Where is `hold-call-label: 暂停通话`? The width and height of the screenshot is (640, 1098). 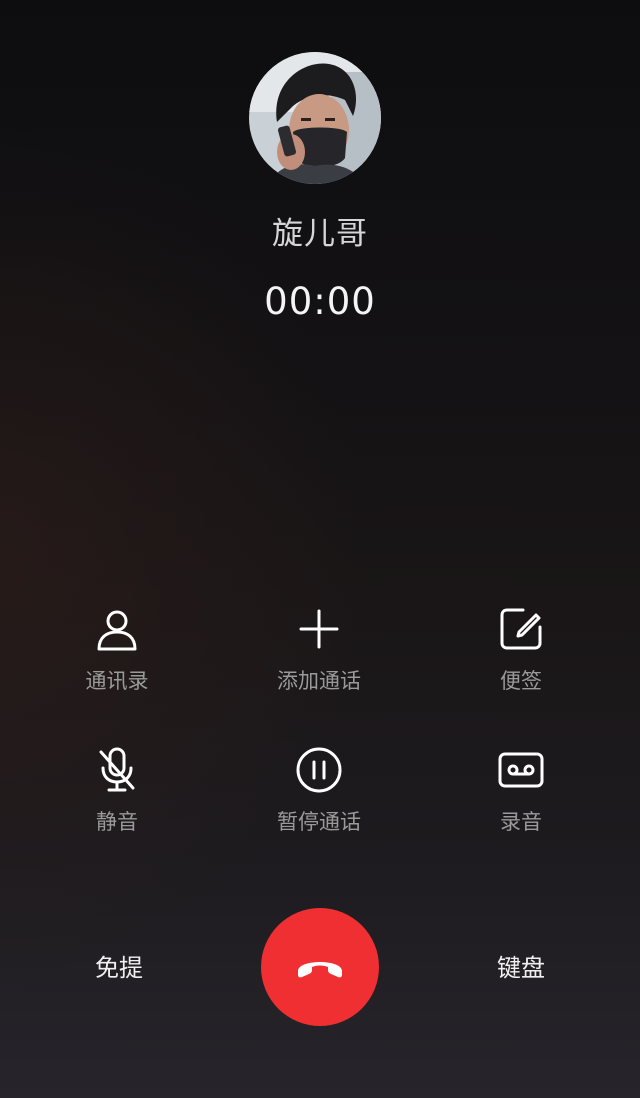 hold-call-label: 暂停通话 is located at coordinates (319, 822).